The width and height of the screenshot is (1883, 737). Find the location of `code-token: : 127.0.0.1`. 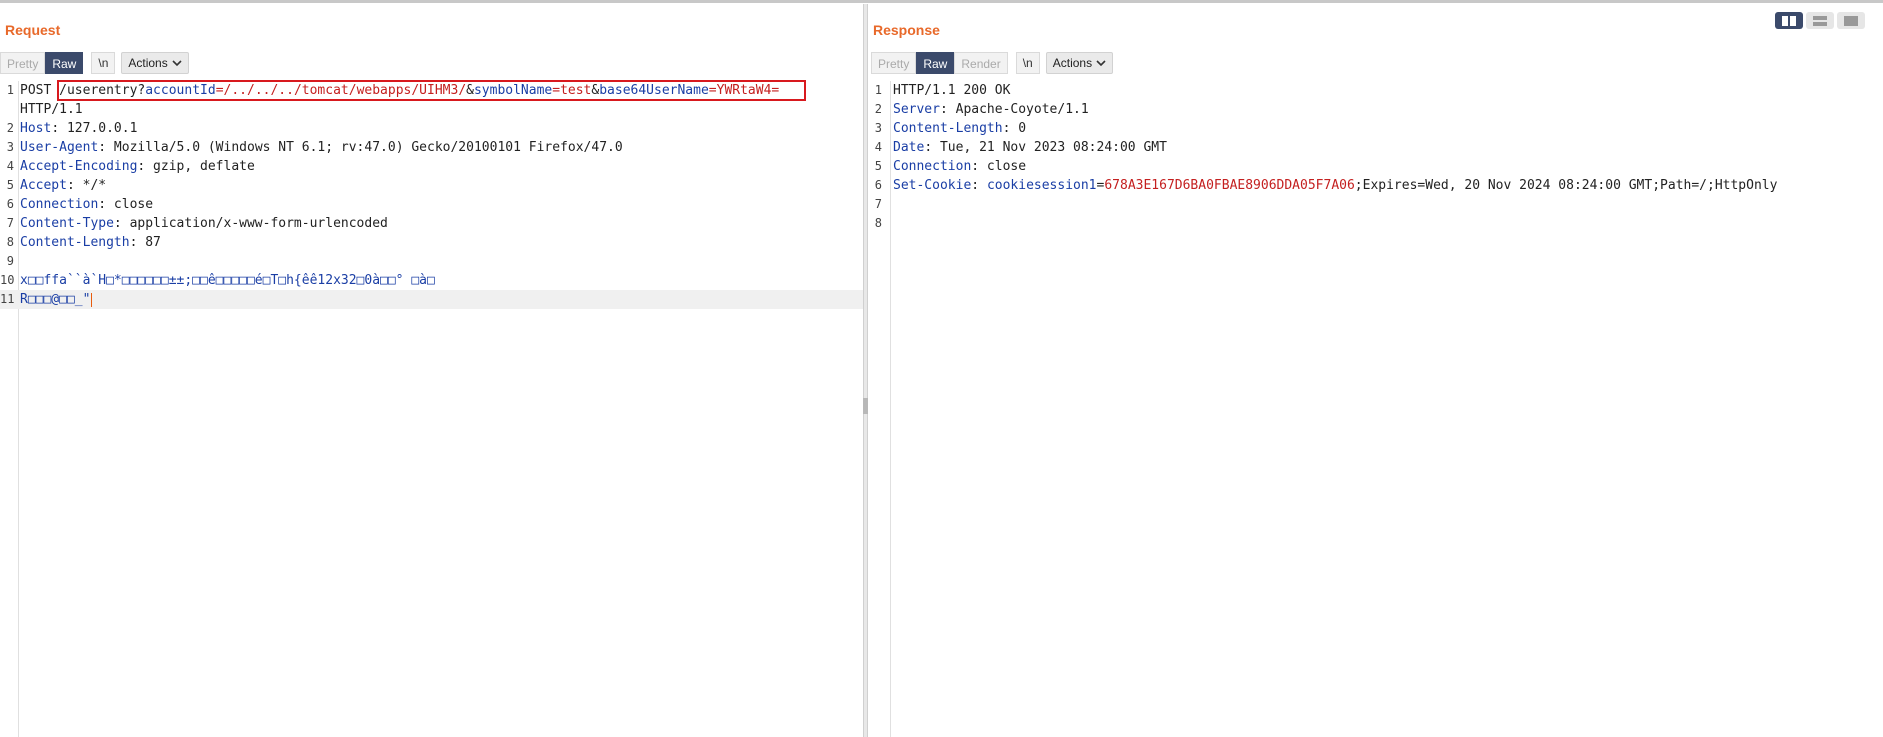

code-token: : 127.0.0.1 is located at coordinates (94, 128).